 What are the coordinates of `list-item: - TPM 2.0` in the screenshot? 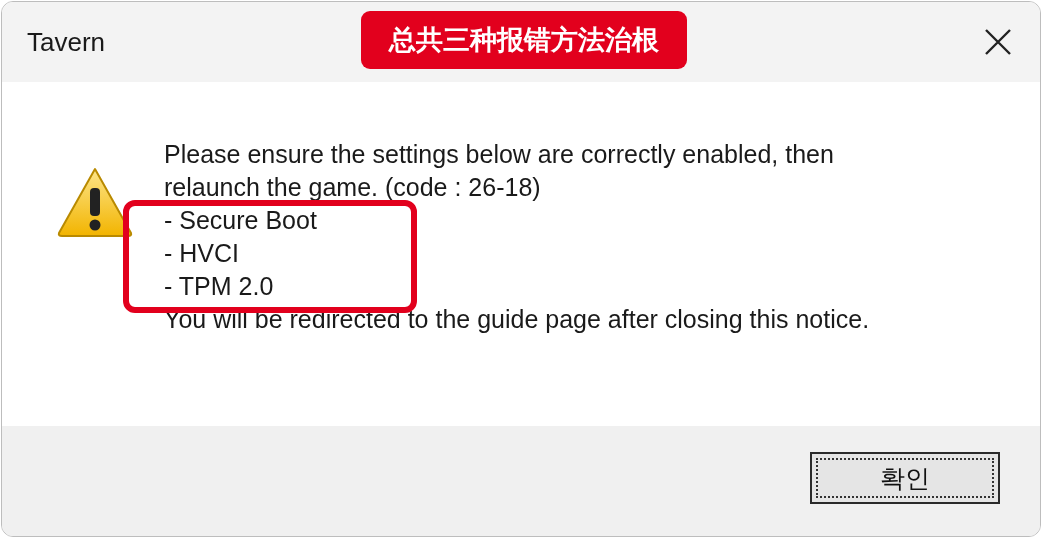 It's located at (219, 286).